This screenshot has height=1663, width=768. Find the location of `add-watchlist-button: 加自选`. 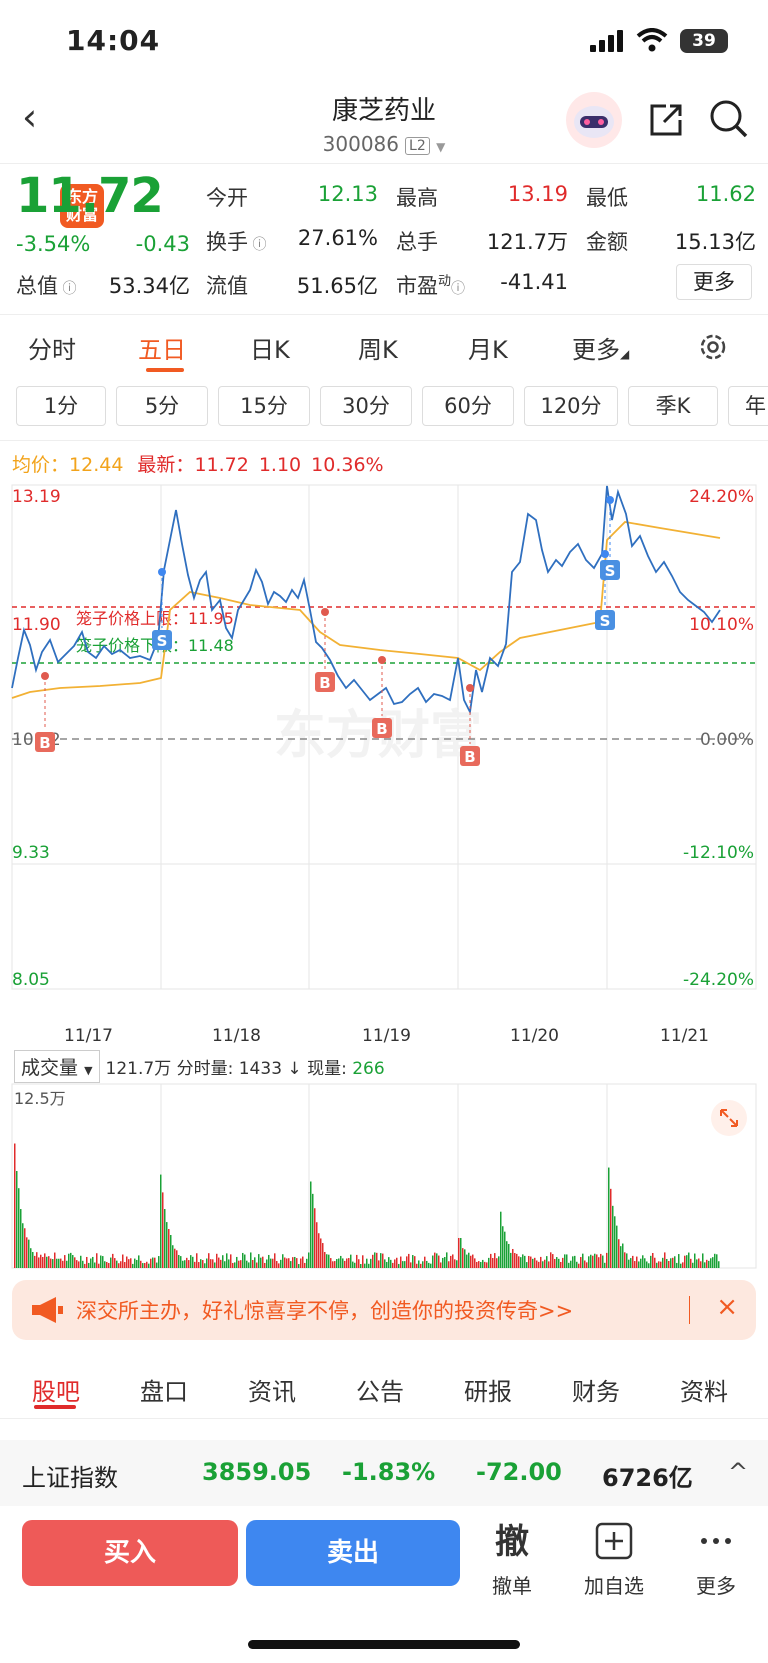

add-watchlist-button: 加自选 is located at coordinates (614, 1560).